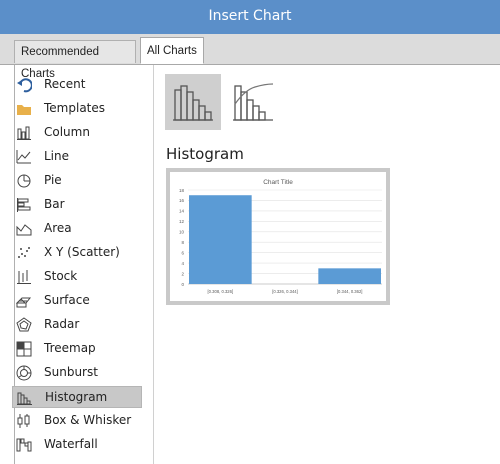 The image size is (500, 464). I want to click on sidebar-item-column: Column, so click(77, 133).